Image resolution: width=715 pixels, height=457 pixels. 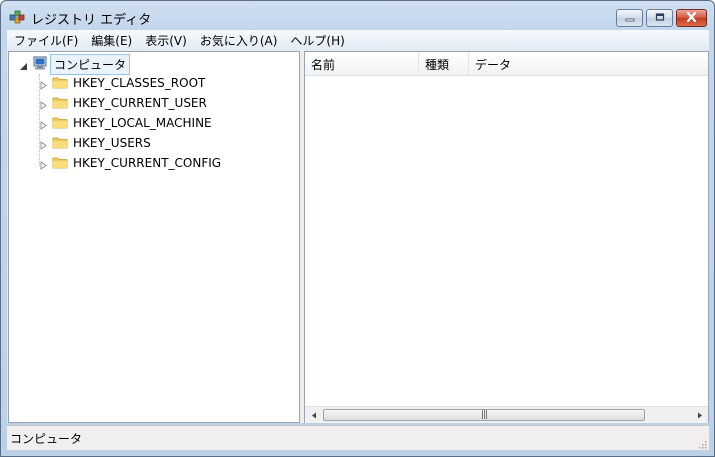 I want to click on grip-icon: |||, so click(x=484, y=414).